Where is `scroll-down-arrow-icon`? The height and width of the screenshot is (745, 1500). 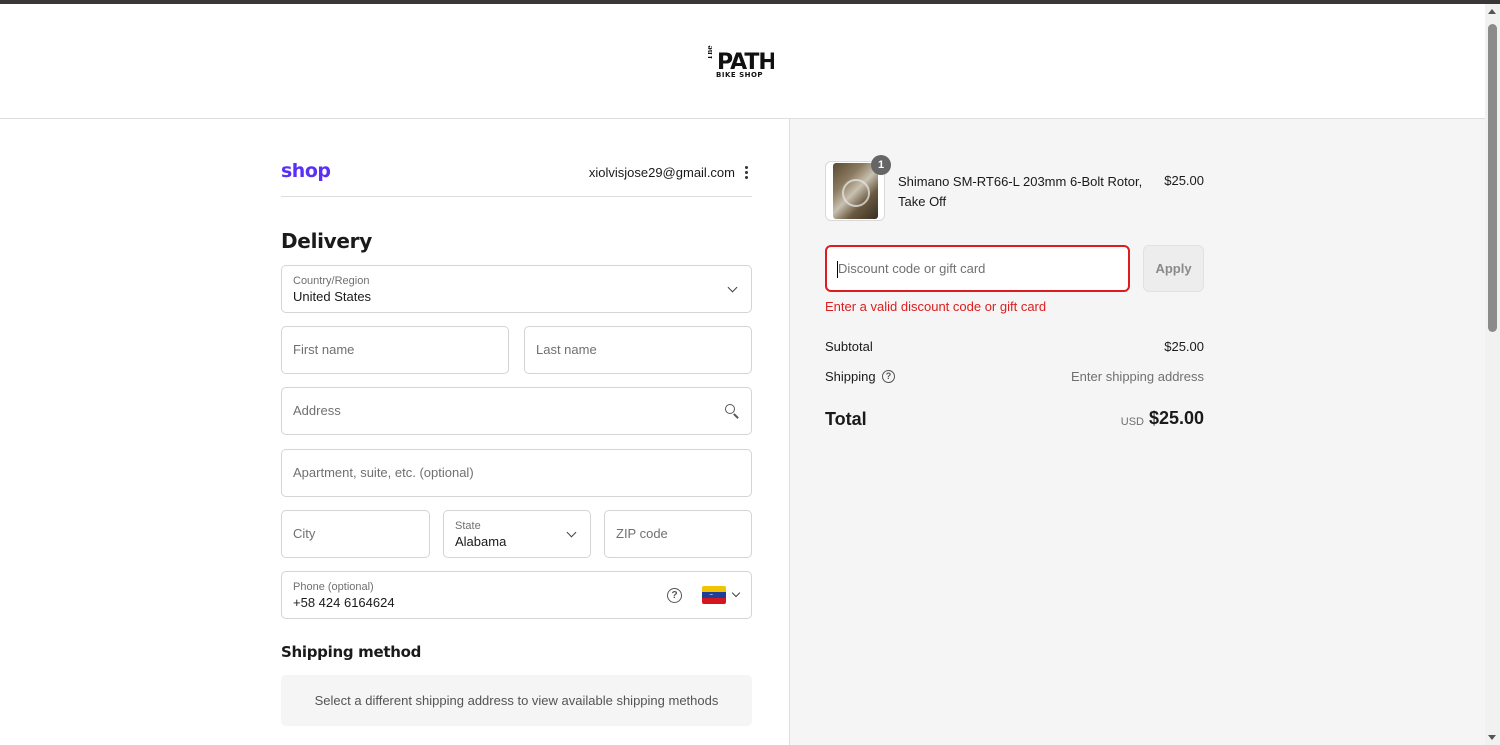 scroll-down-arrow-icon is located at coordinates (1492, 737).